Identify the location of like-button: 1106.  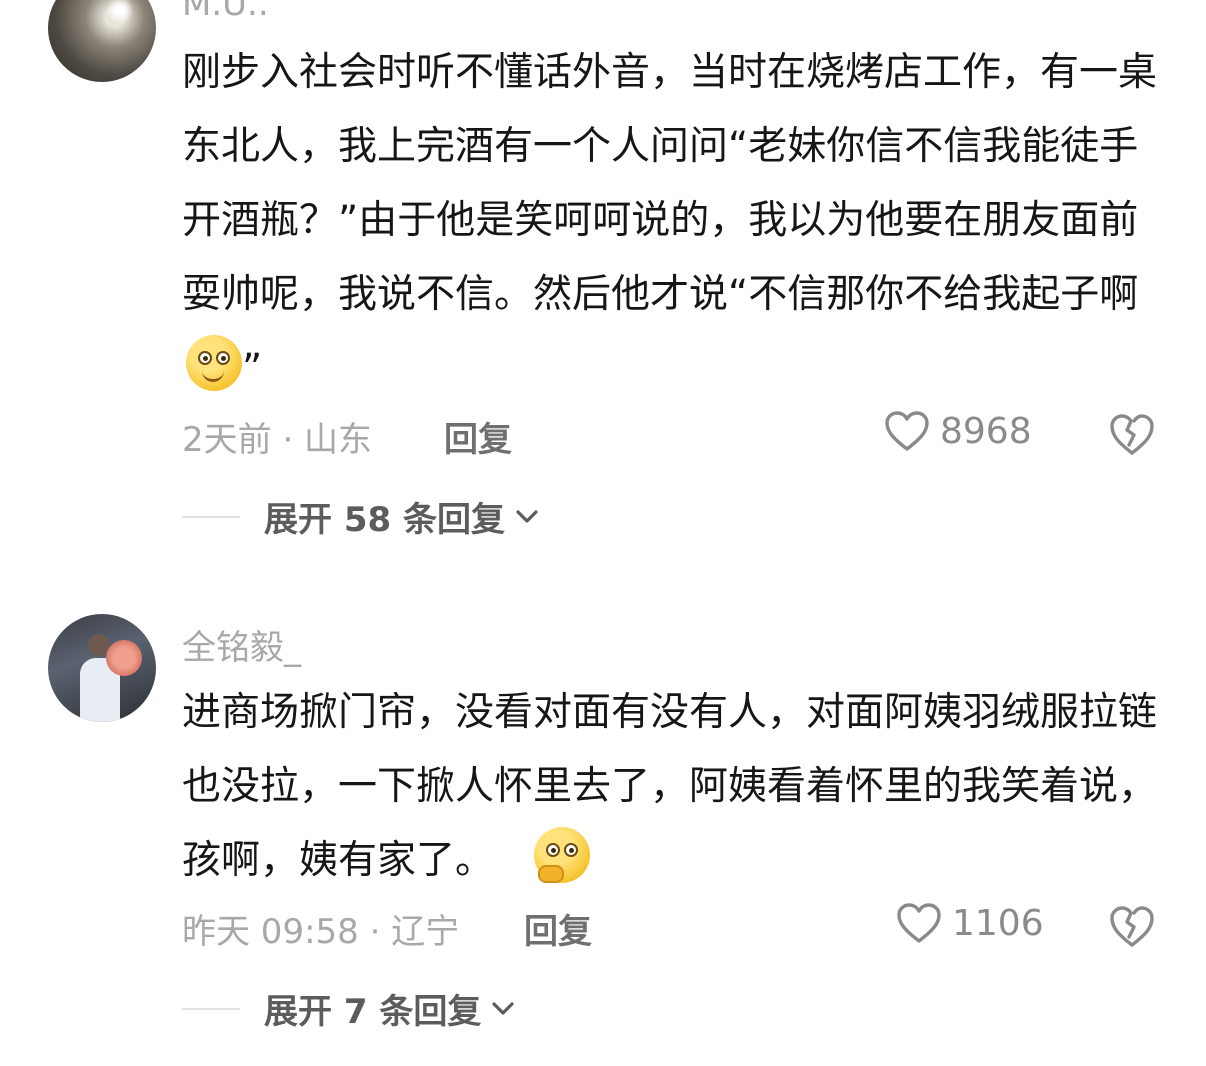
(970, 923).